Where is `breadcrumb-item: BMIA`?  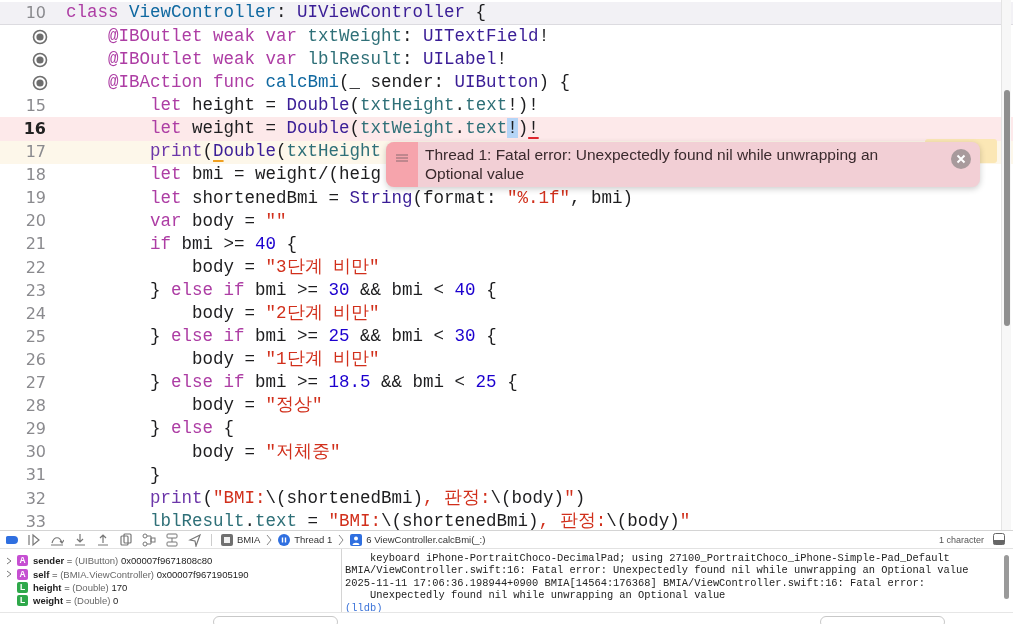 breadcrumb-item: BMIA is located at coordinates (249, 539).